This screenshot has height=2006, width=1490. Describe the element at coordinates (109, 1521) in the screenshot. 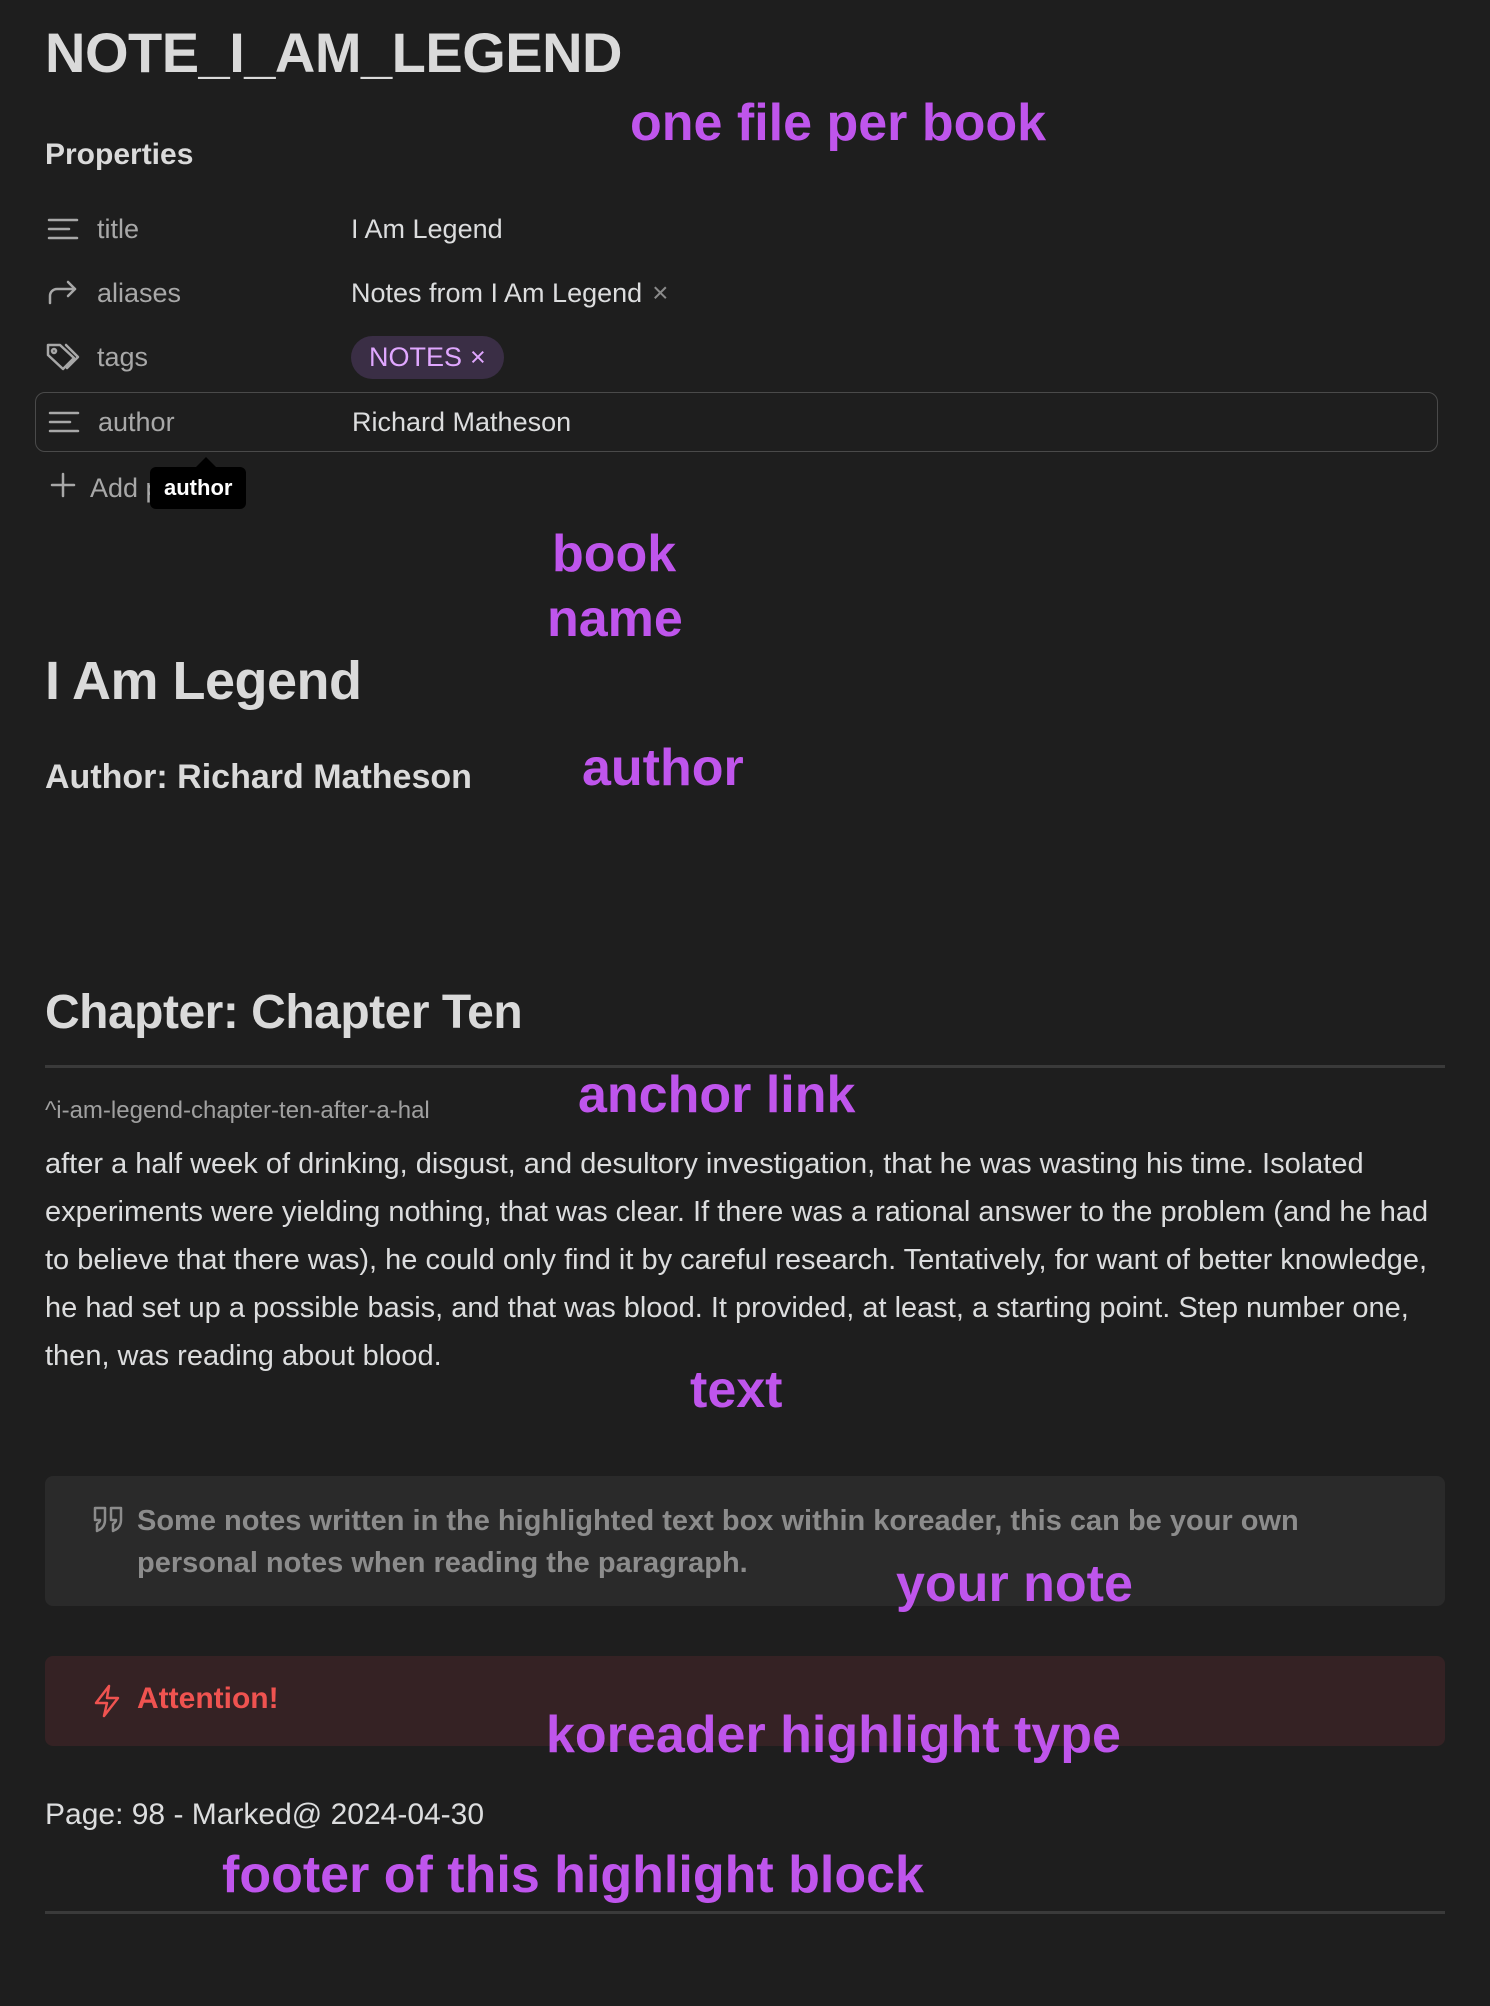

I see `quote-icon` at that location.